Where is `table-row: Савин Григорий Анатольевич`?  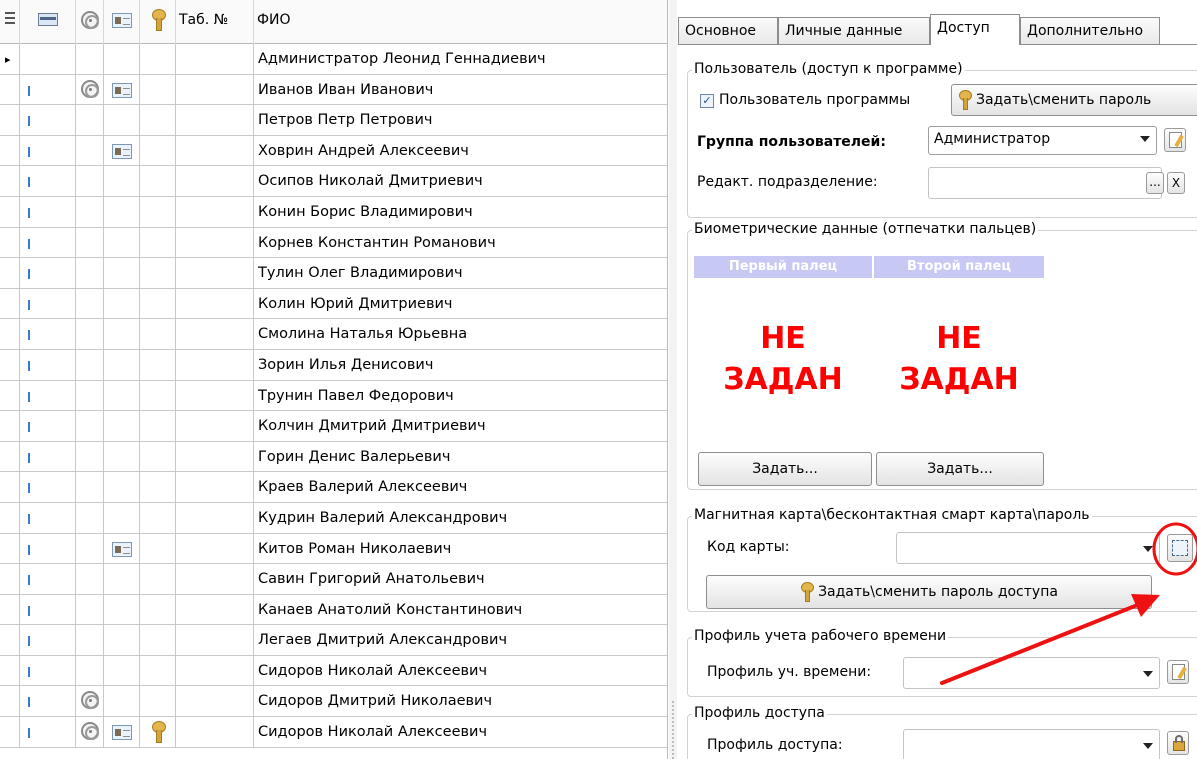 table-row: Савин Григорий Анатольевич is located at coordinates (333, 579).